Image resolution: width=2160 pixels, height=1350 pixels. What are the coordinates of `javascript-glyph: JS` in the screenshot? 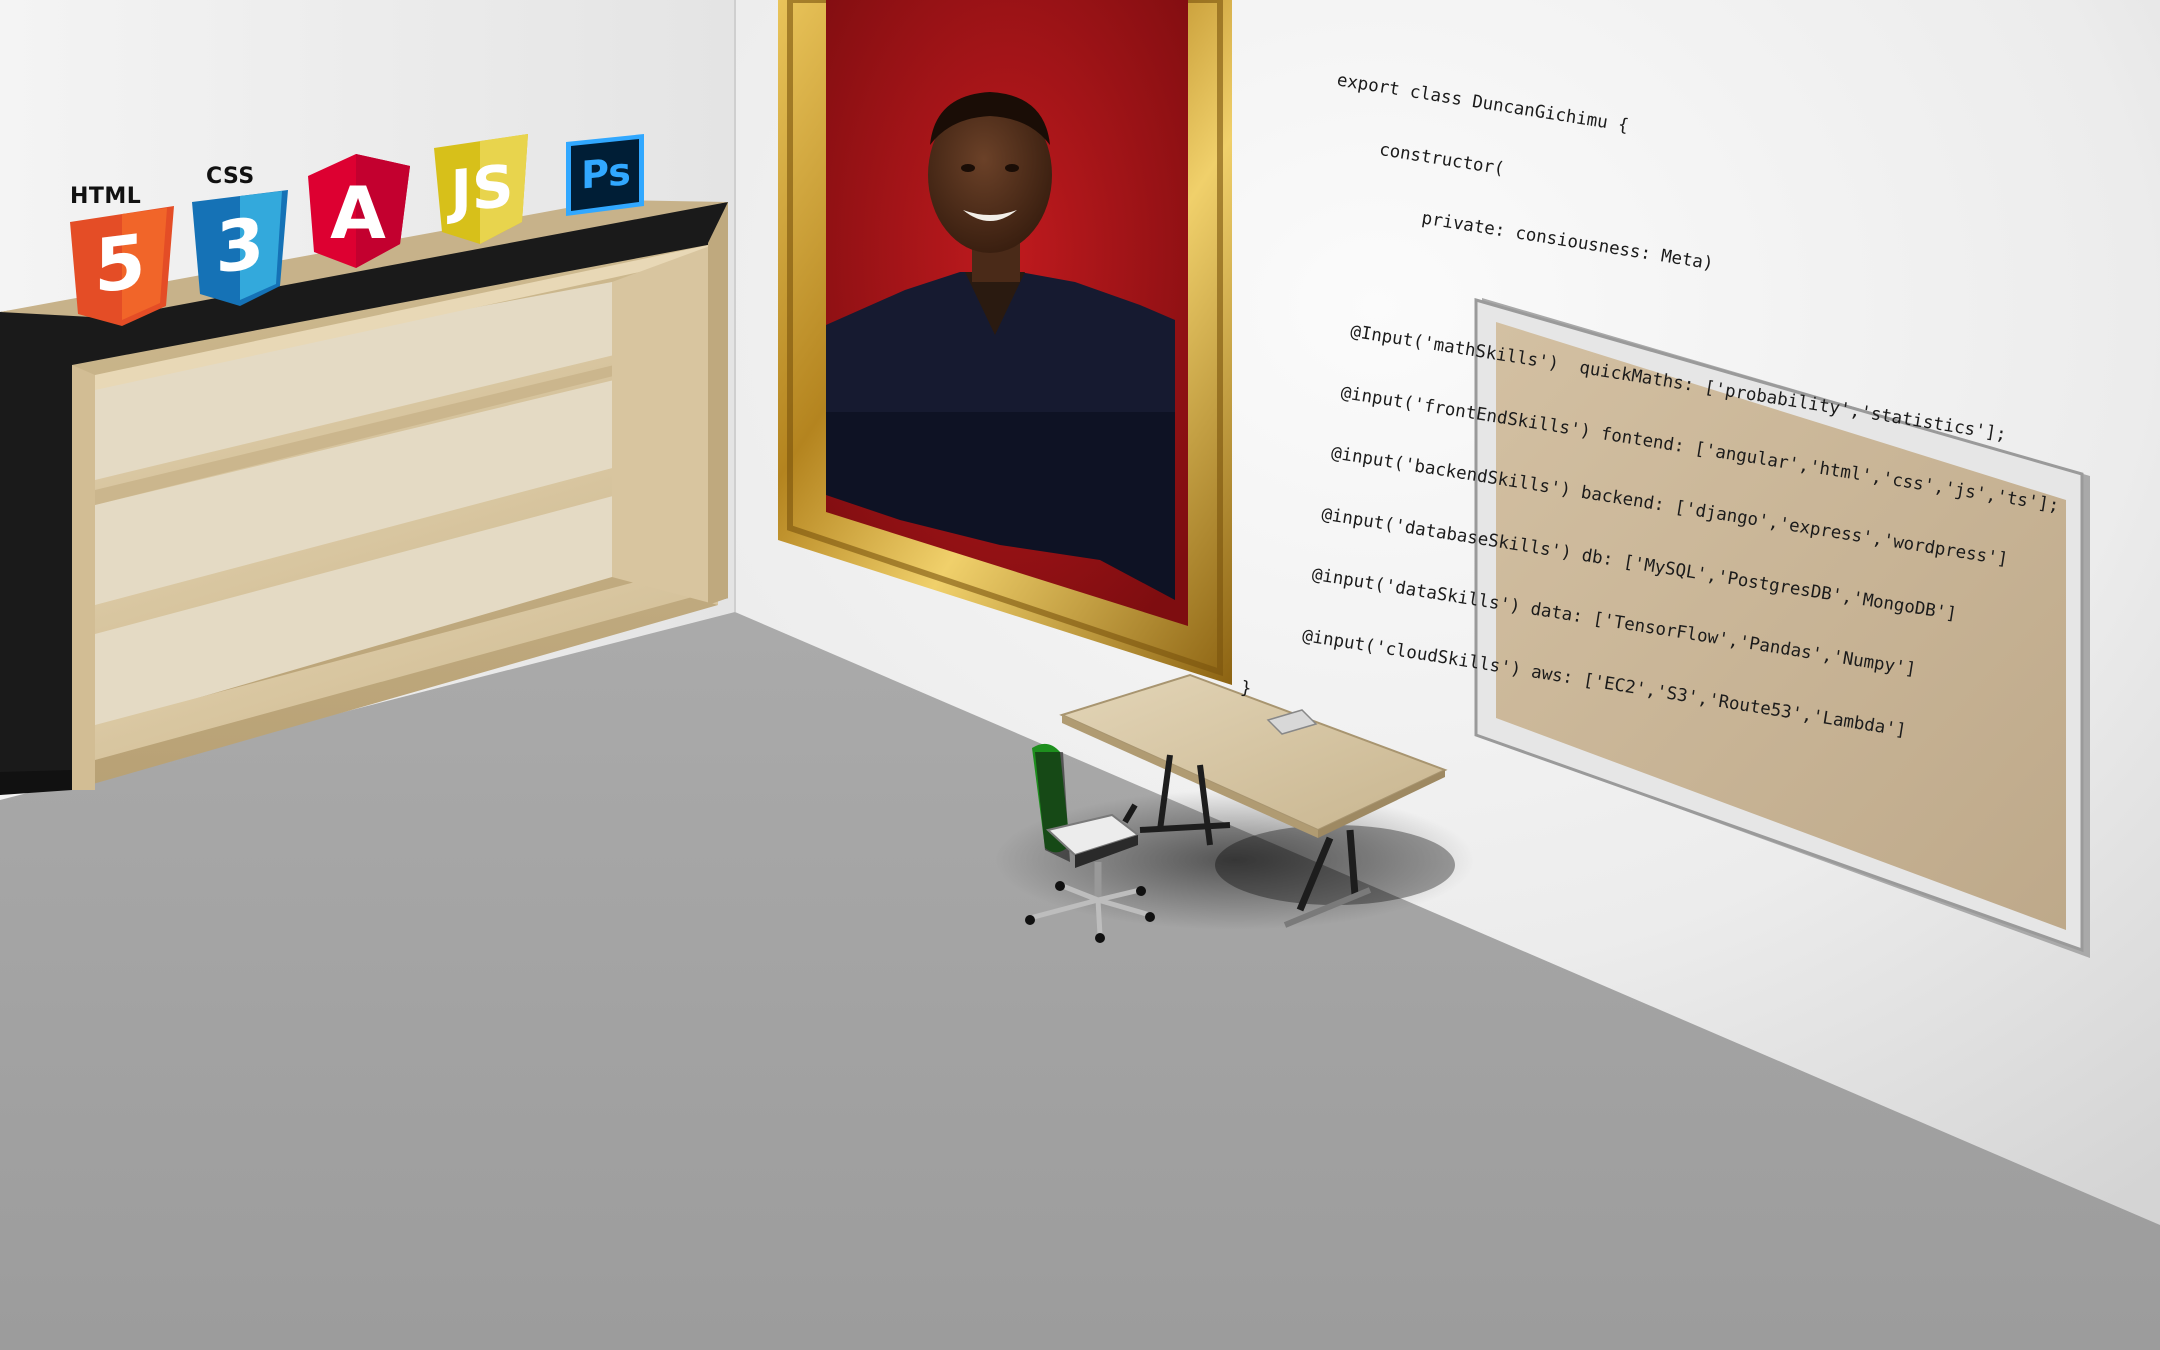 It's located at (479, 189).